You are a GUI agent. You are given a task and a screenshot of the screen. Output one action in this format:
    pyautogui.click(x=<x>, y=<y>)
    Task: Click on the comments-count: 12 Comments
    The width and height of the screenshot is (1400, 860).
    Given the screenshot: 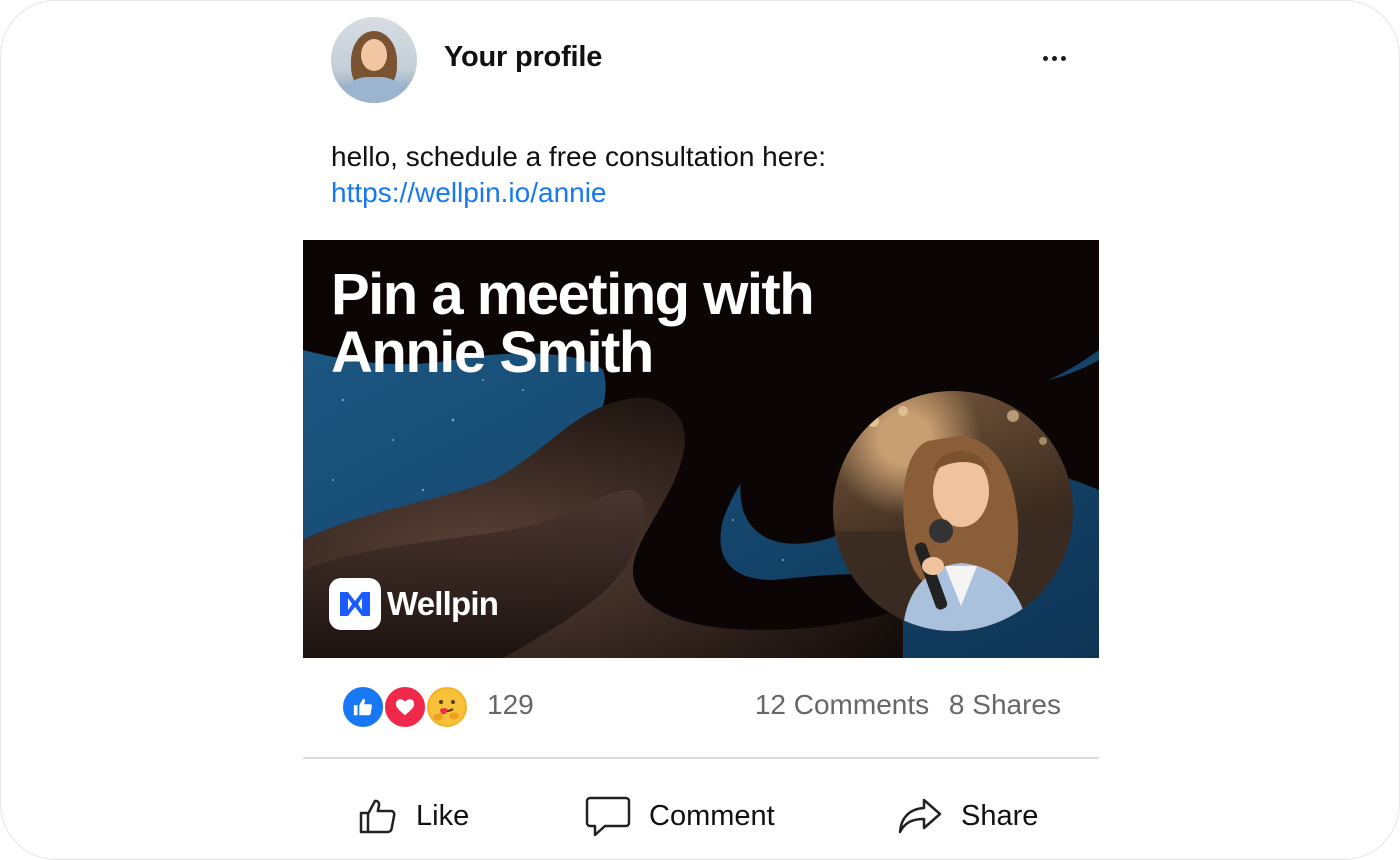 What is the action you would take?
    pyautogui.click(x=842, y=704)
    